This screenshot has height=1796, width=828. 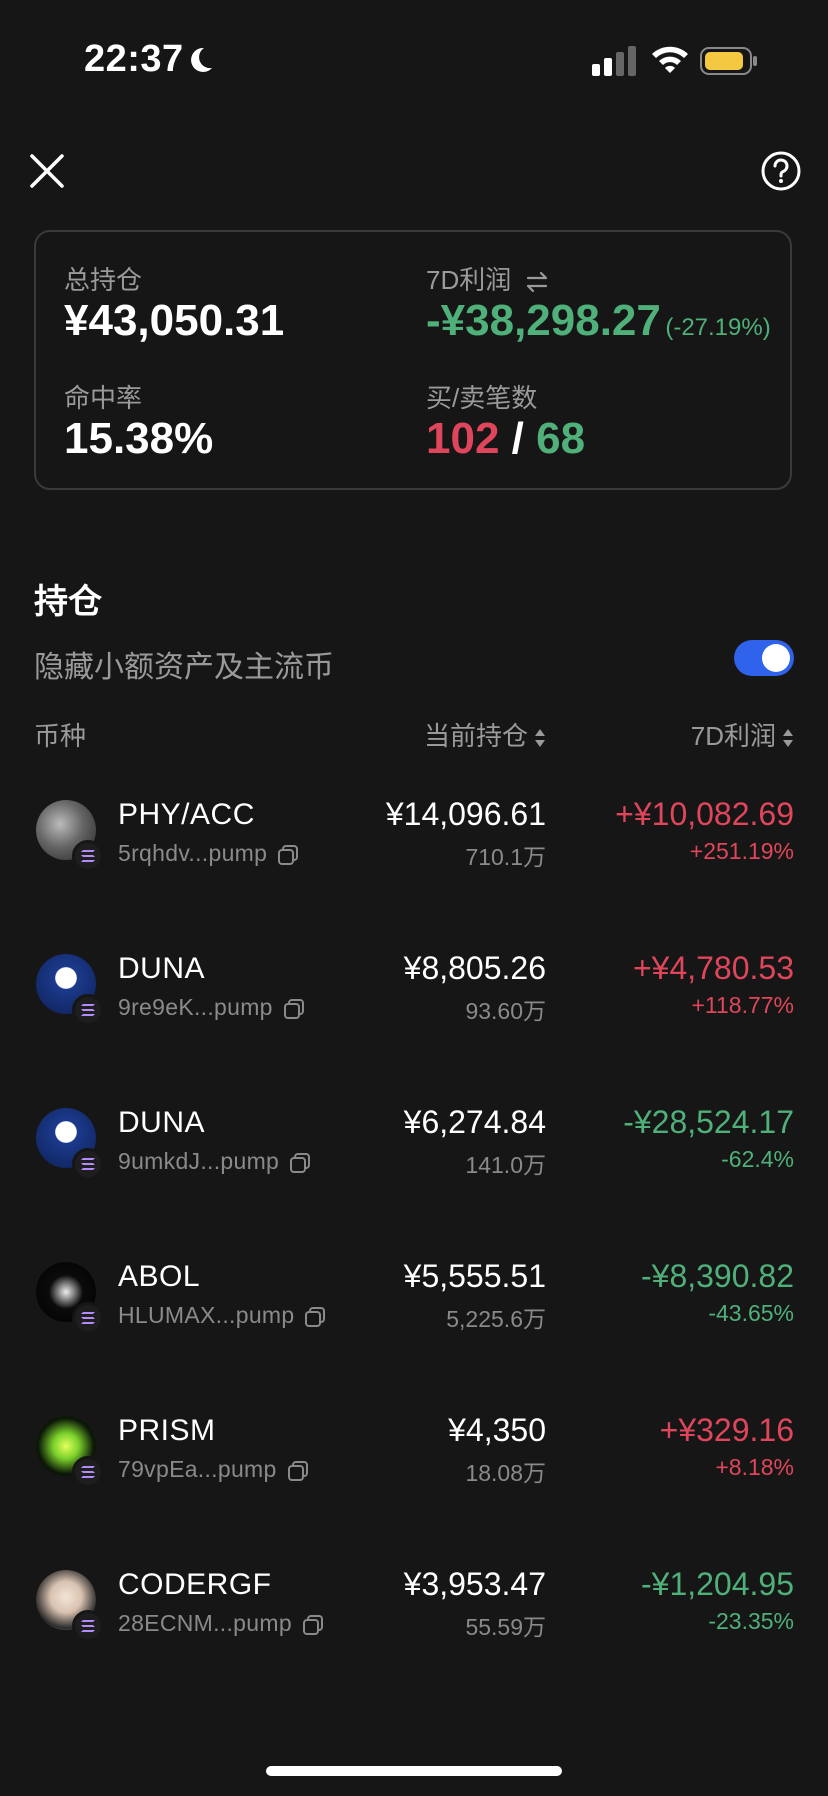 What do you see at coordinates (195, 1584) in the screenshot?
I see `token-symbol: CODERGF` at bounding box center [195, 1584].